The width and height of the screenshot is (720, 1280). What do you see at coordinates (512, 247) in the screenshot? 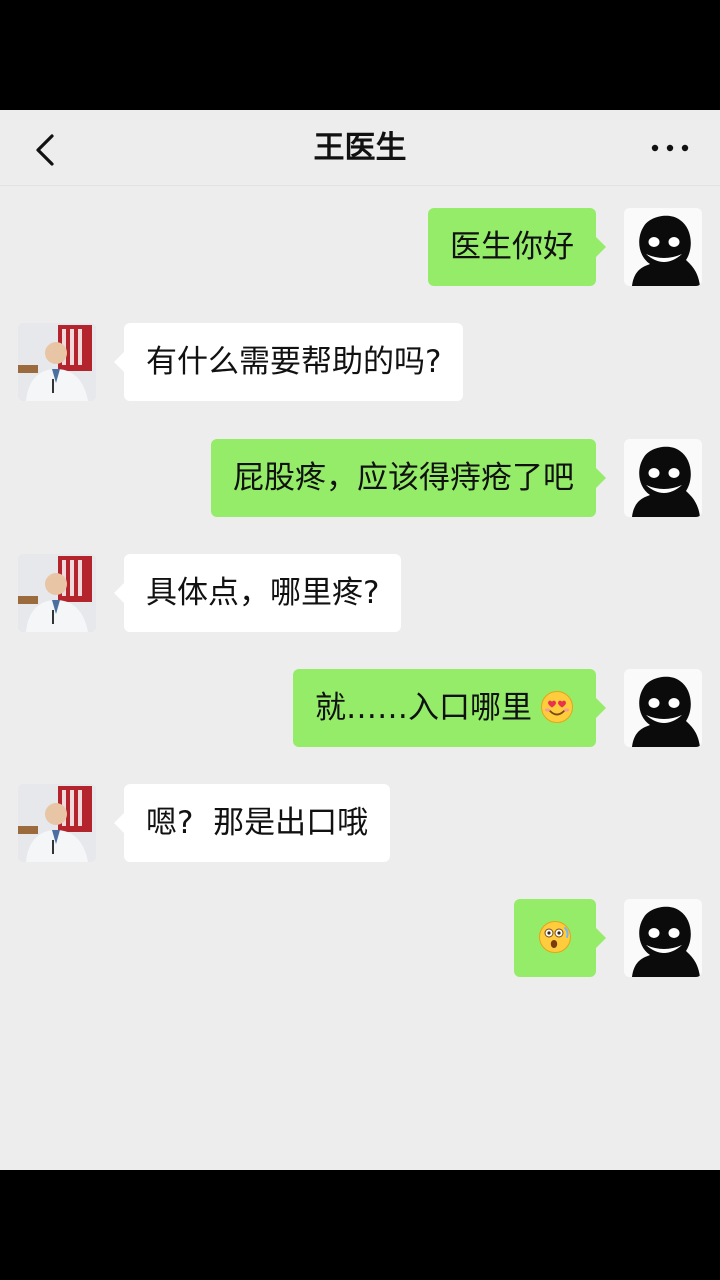
I see `message-text: 医生你好` at bounding box center [512, 247].